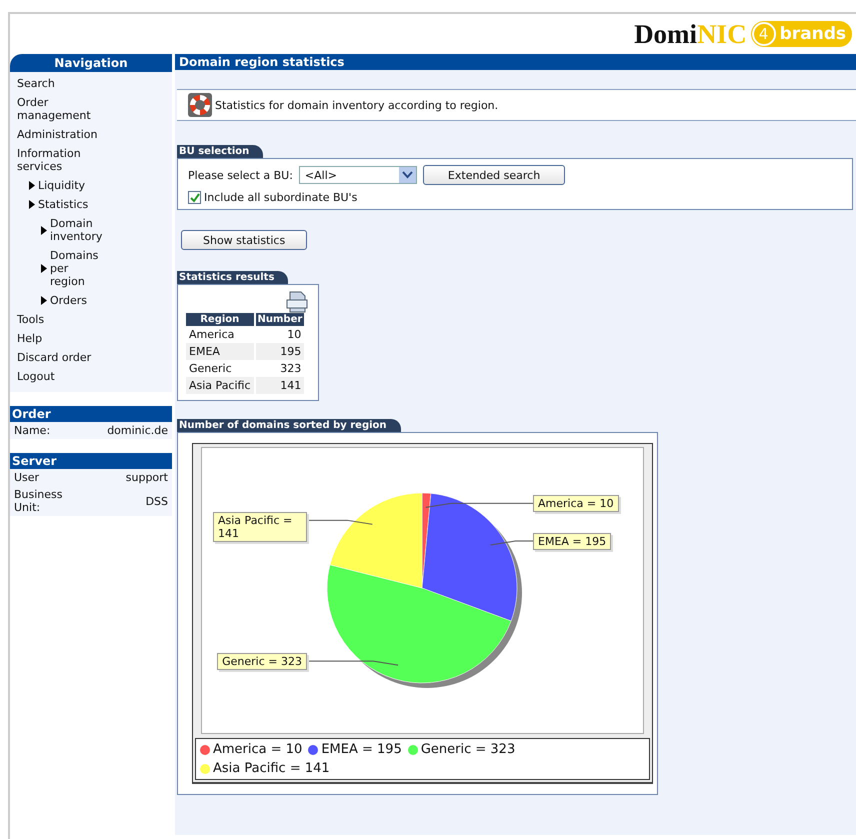 The height and width of the screenshot is (839, 856). I want to click on checkbox, so click(194, 197).